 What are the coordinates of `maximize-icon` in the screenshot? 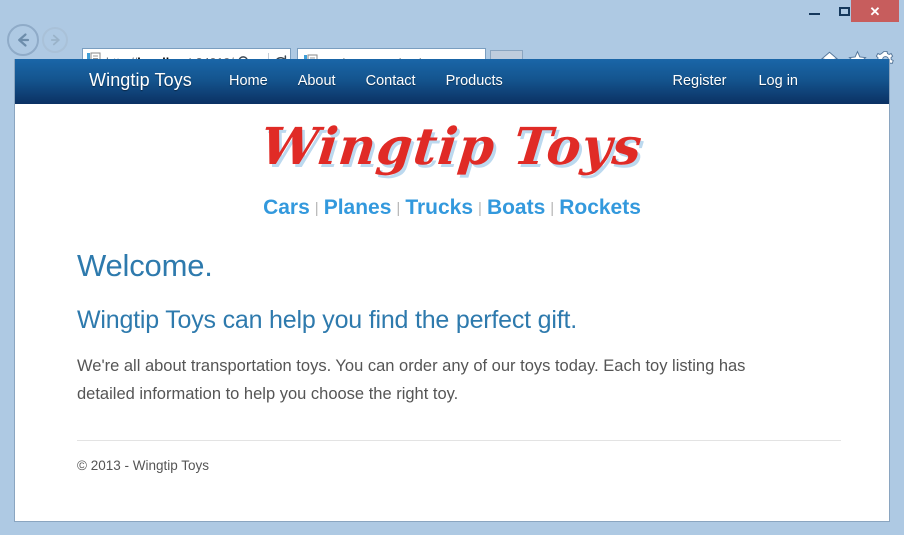 It's located at (844, 11).